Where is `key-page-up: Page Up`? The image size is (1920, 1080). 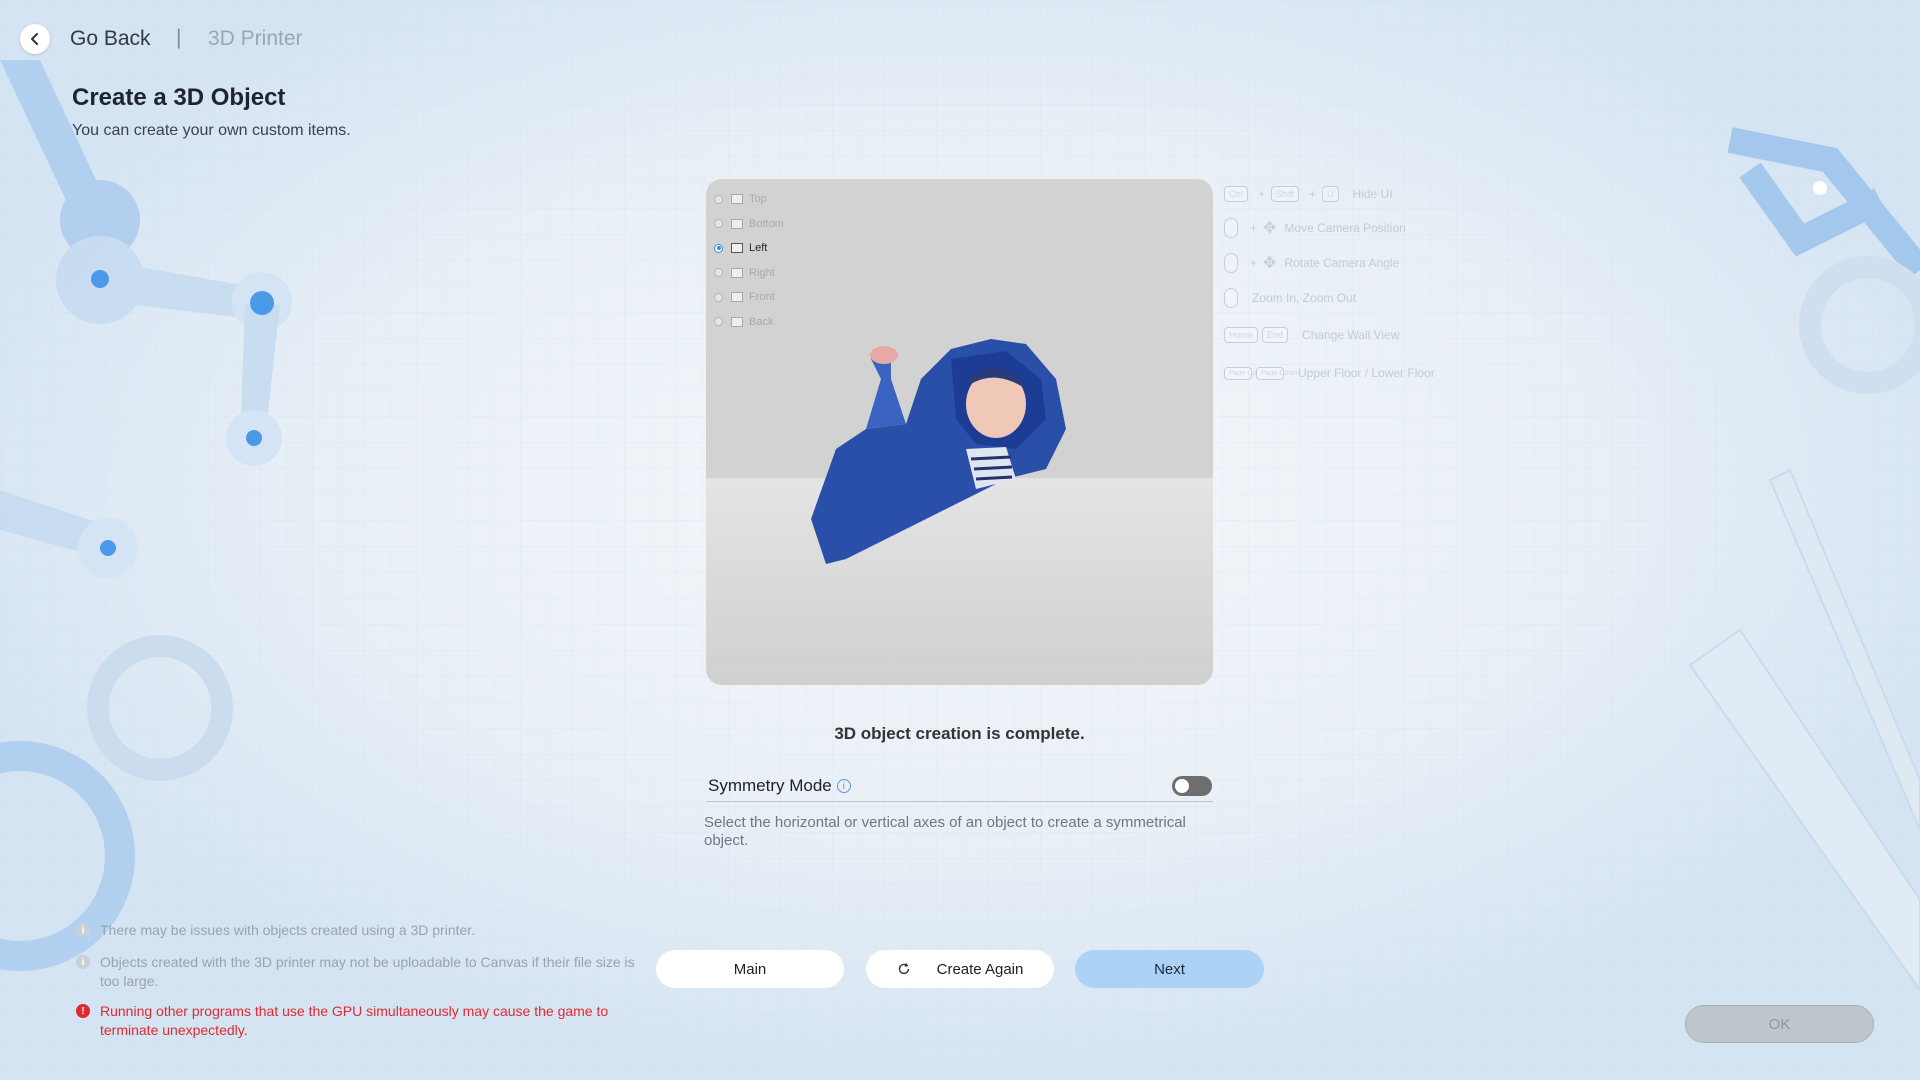
key-page-up: Page Up is located at coordinates (1240, 373).